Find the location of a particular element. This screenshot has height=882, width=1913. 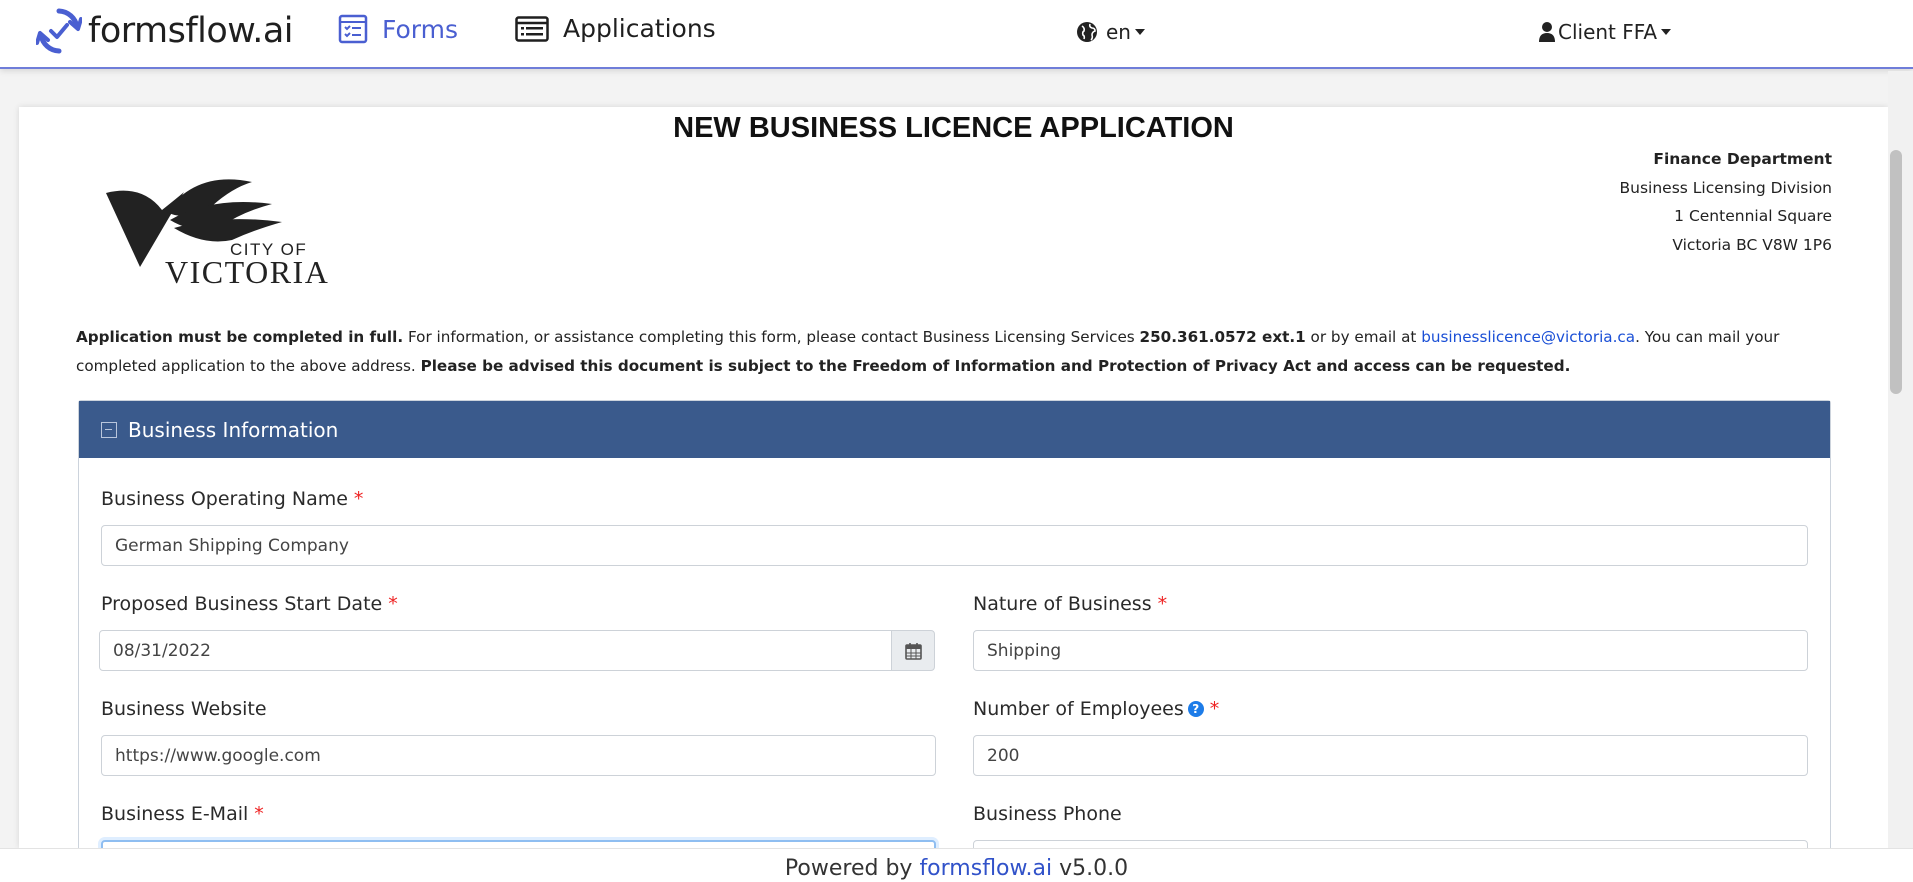

brand-logo: formsflow.ai is located at coordinates (165, 31).